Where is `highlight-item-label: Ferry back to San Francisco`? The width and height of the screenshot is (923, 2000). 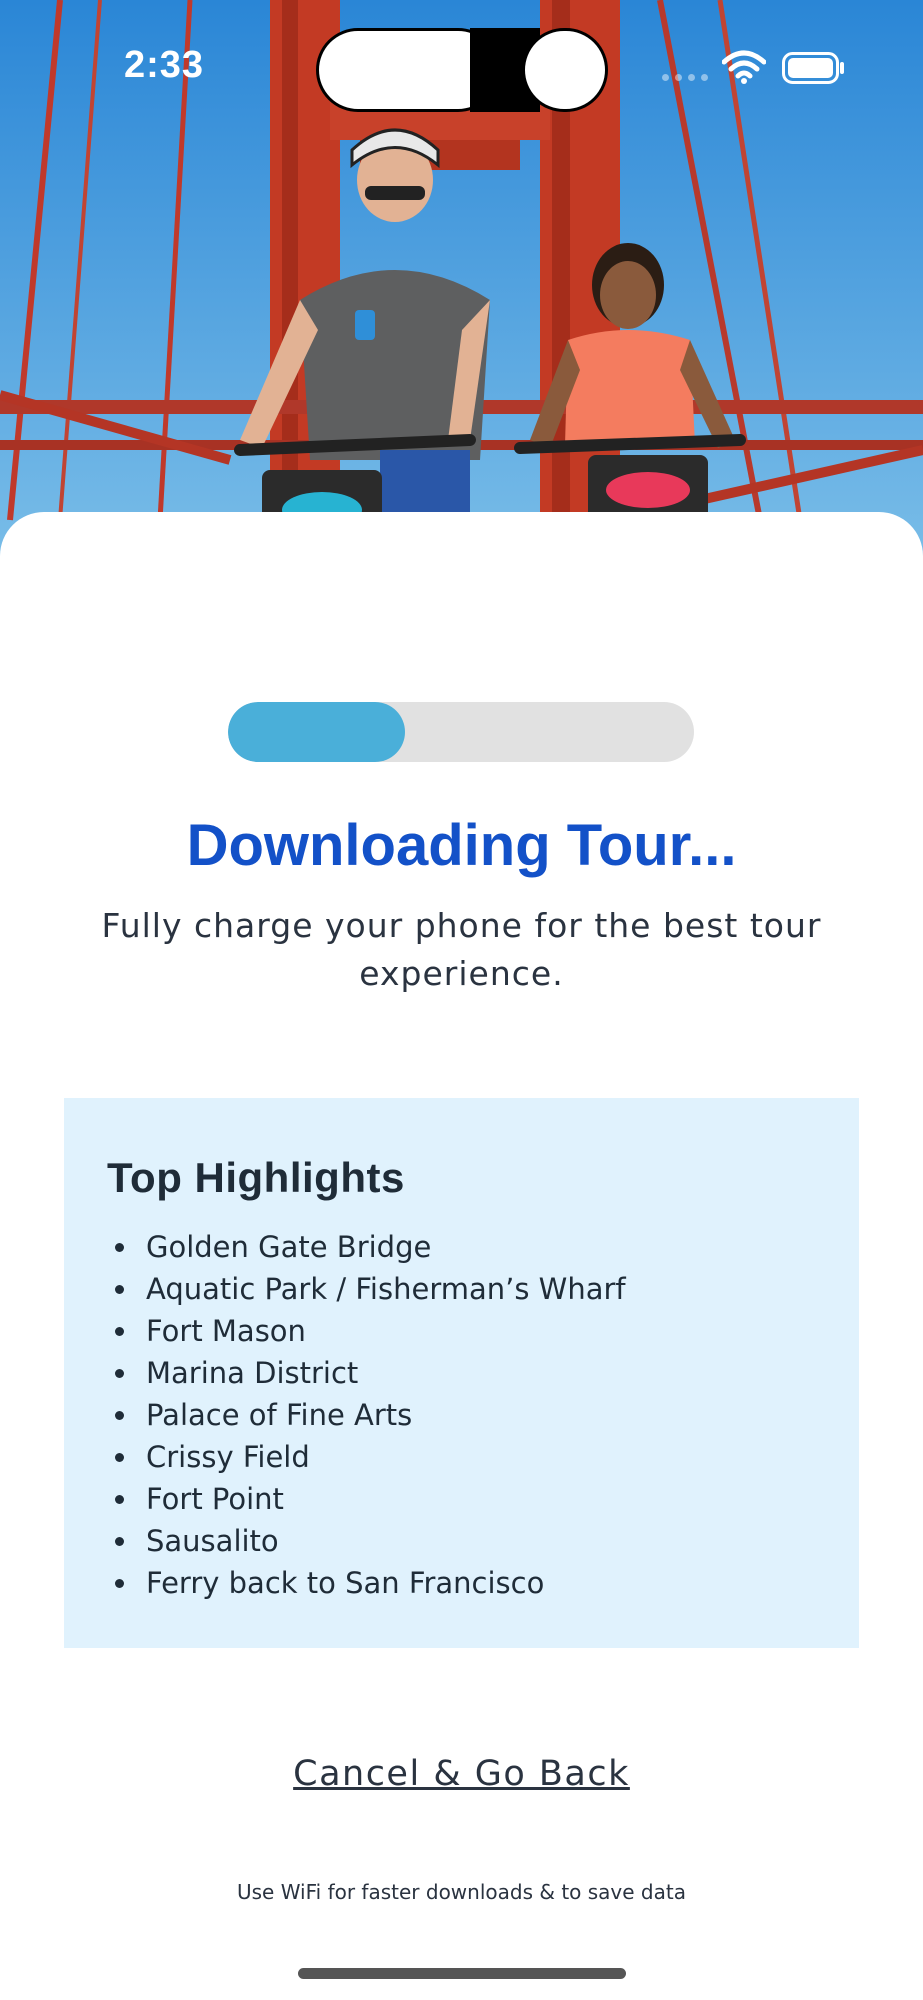
highlight-item-label: Ferry back to San Francisco is located at coordinates (345, 1583).